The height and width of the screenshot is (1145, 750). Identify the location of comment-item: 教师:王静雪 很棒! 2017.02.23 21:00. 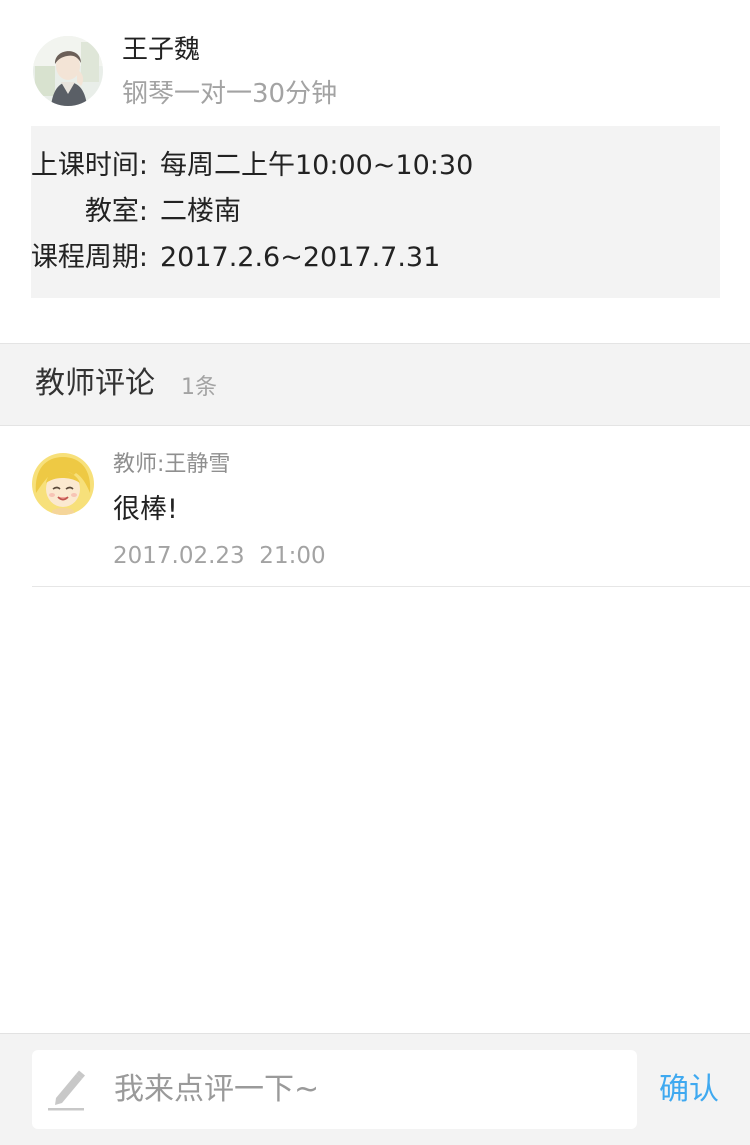
(375, 507).